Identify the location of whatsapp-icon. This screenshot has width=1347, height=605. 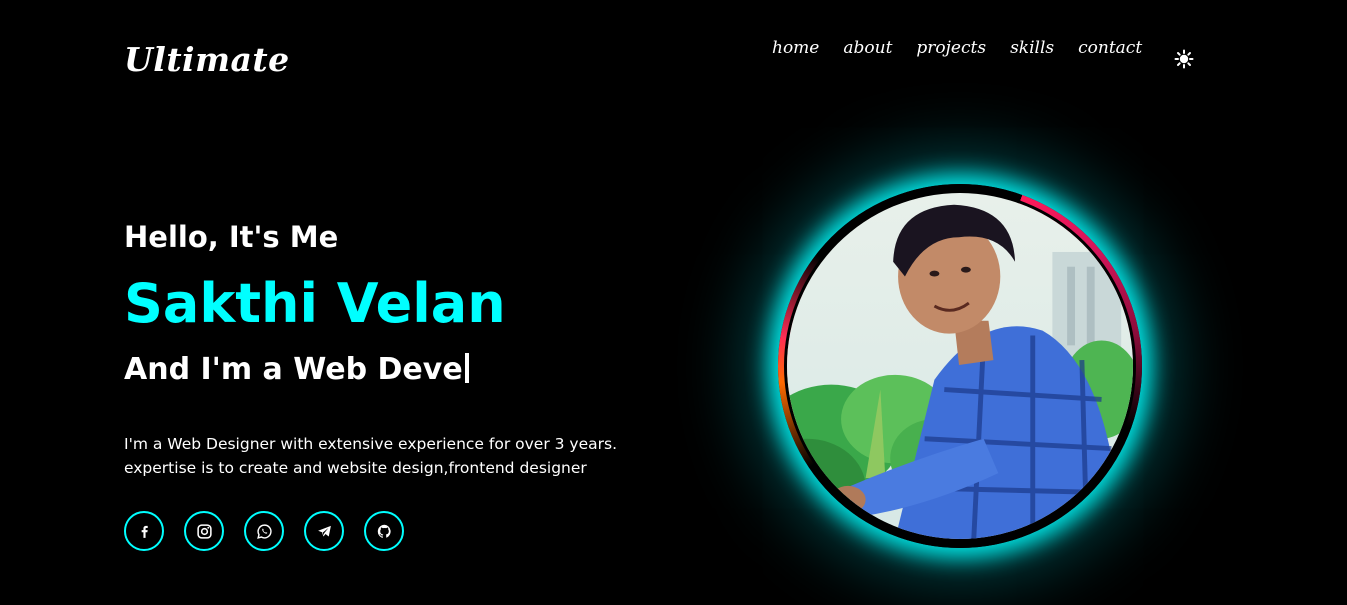
(264, 531).